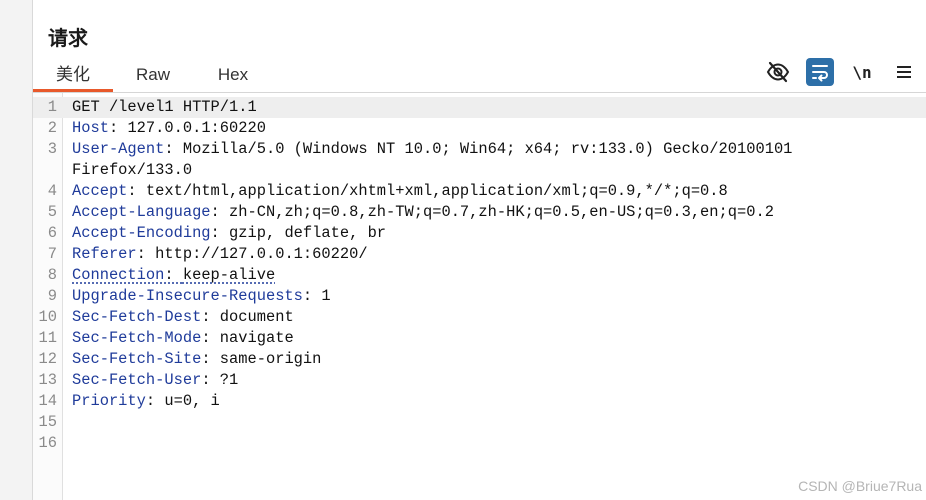  Describe the element at coordinates (47, 380) in the screenshot. I see `line-number: 13` at that location.